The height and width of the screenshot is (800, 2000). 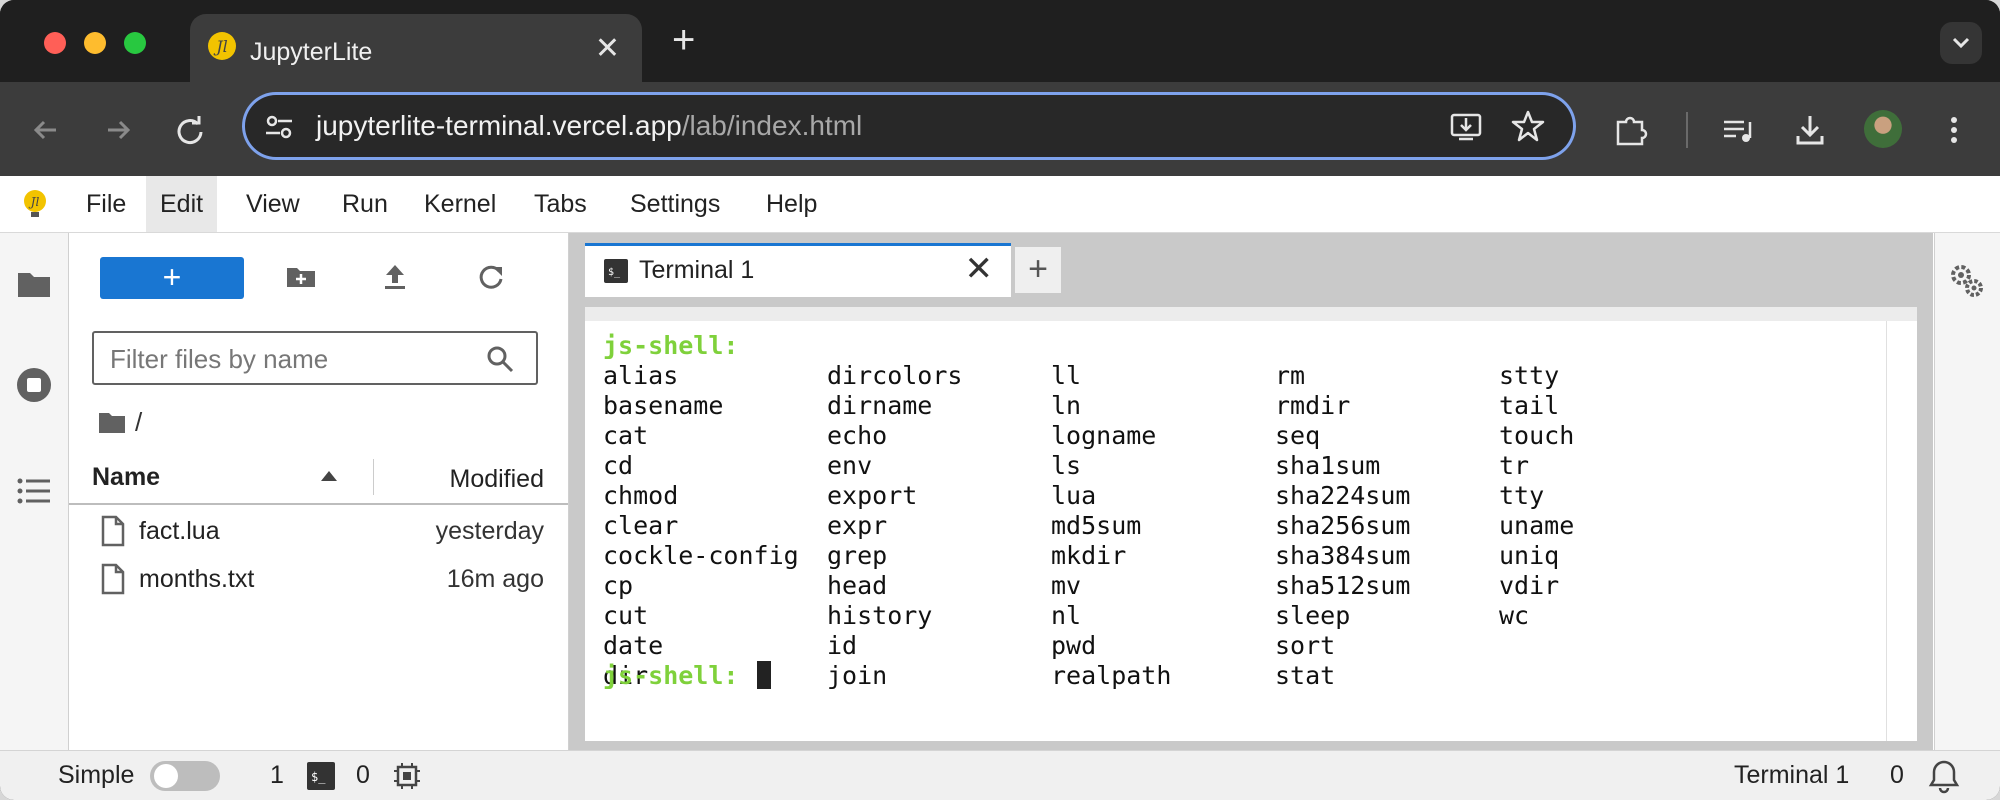 What do you see at coordinates (126, 477) in the screenshot?
I see `column-name-header: Name` at bounding box center [126, 477].